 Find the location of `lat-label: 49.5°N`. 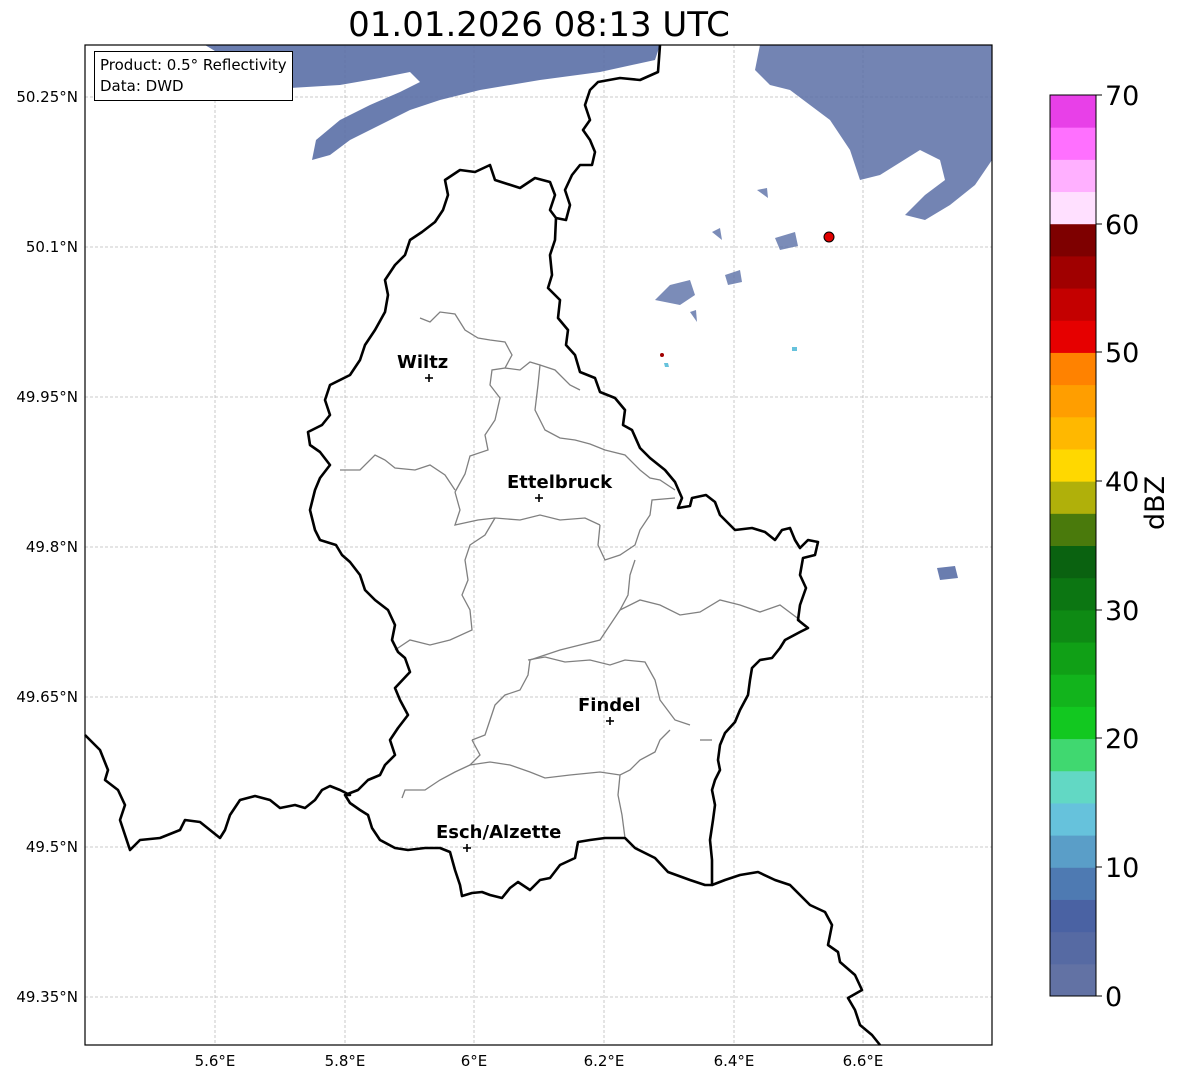

lat-label: 49.5°N is located at coordinates (52, 847).